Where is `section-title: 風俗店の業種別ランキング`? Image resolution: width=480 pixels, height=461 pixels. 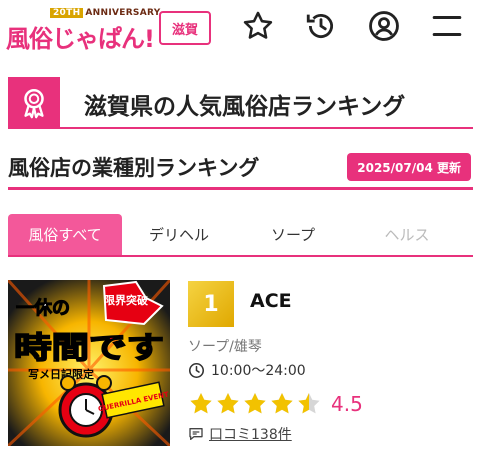 section-title: 風俗店の業種別ランキング is located at coordinates (134, 168).